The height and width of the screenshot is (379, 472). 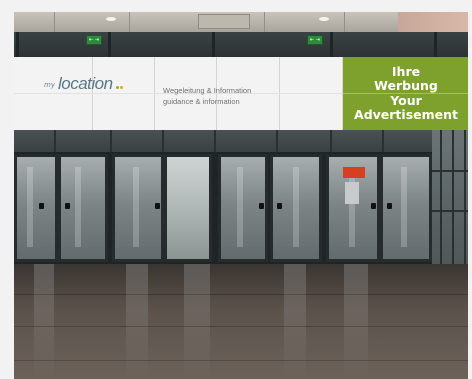 I want to click on ad-line-your: Your, so click(x=406, y=100).